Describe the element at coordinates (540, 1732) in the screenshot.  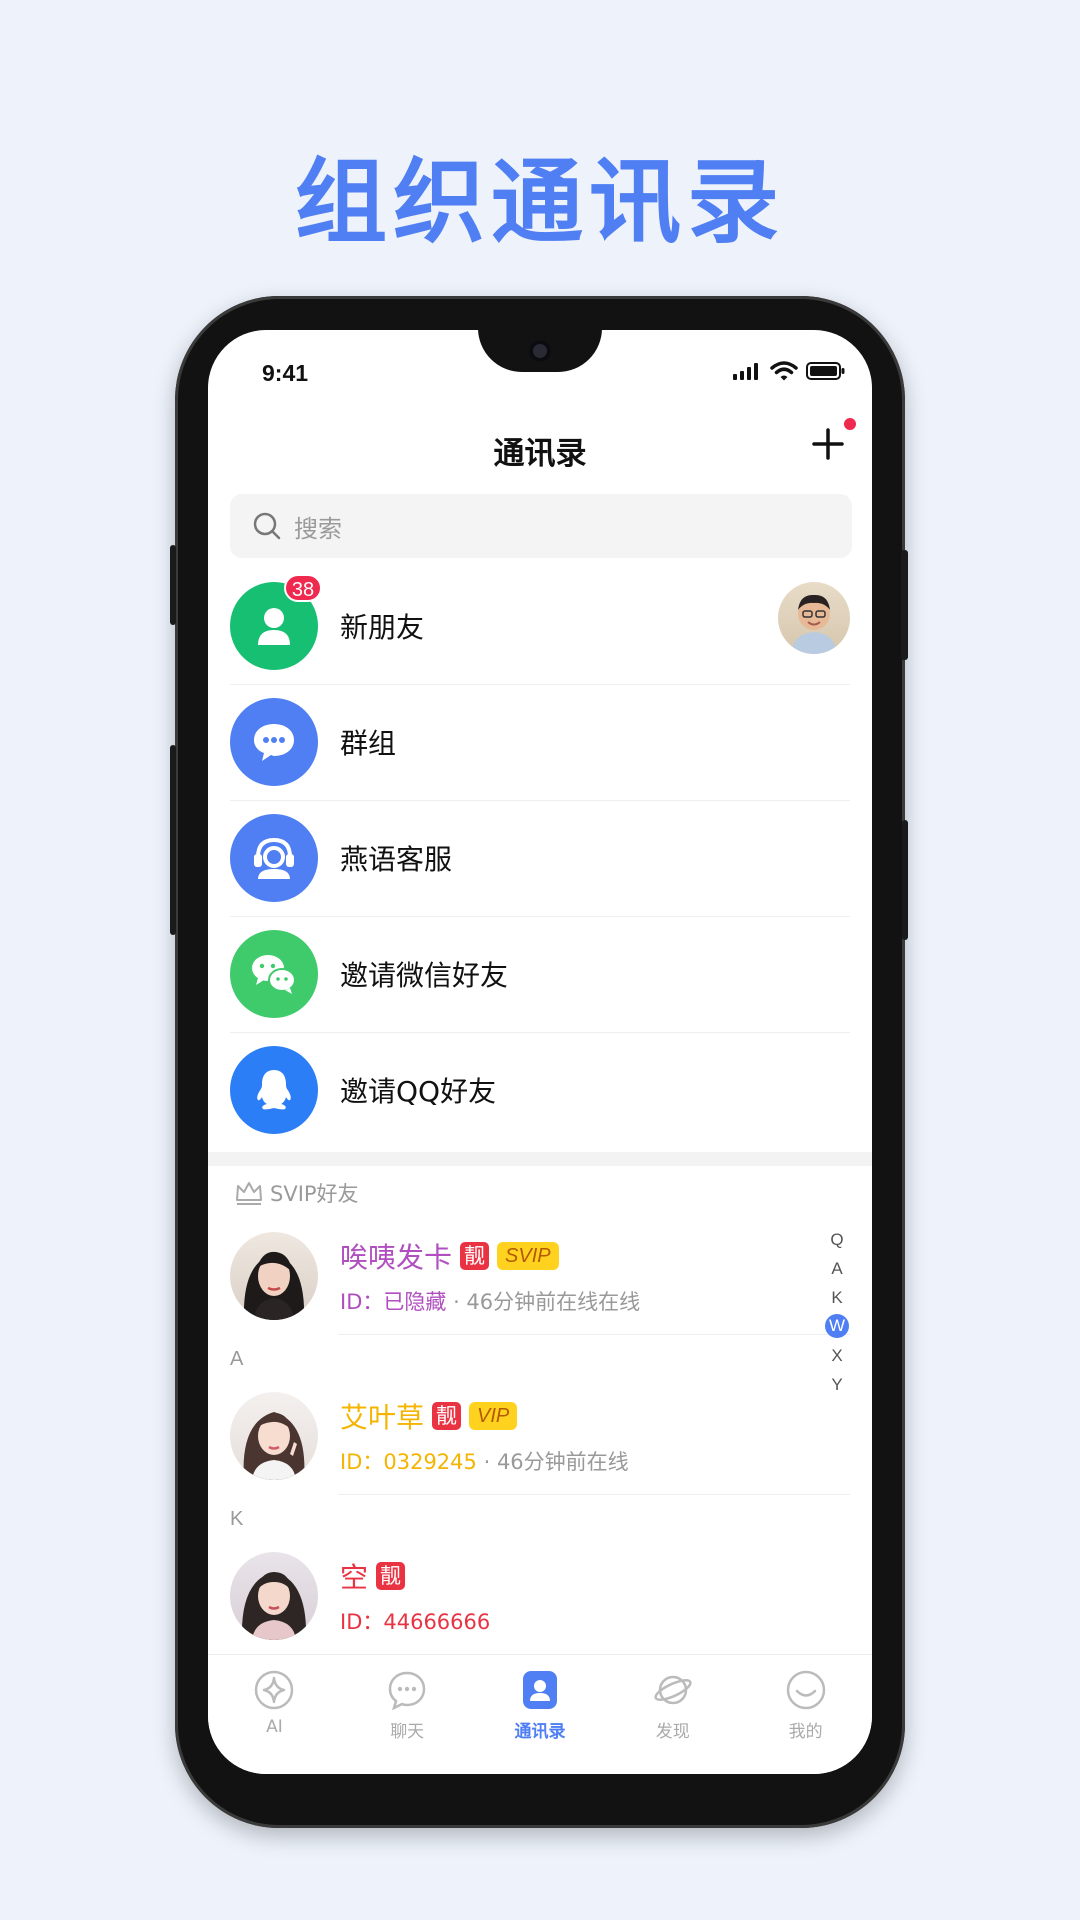
I see `tab-label: 通讯录` at that location.